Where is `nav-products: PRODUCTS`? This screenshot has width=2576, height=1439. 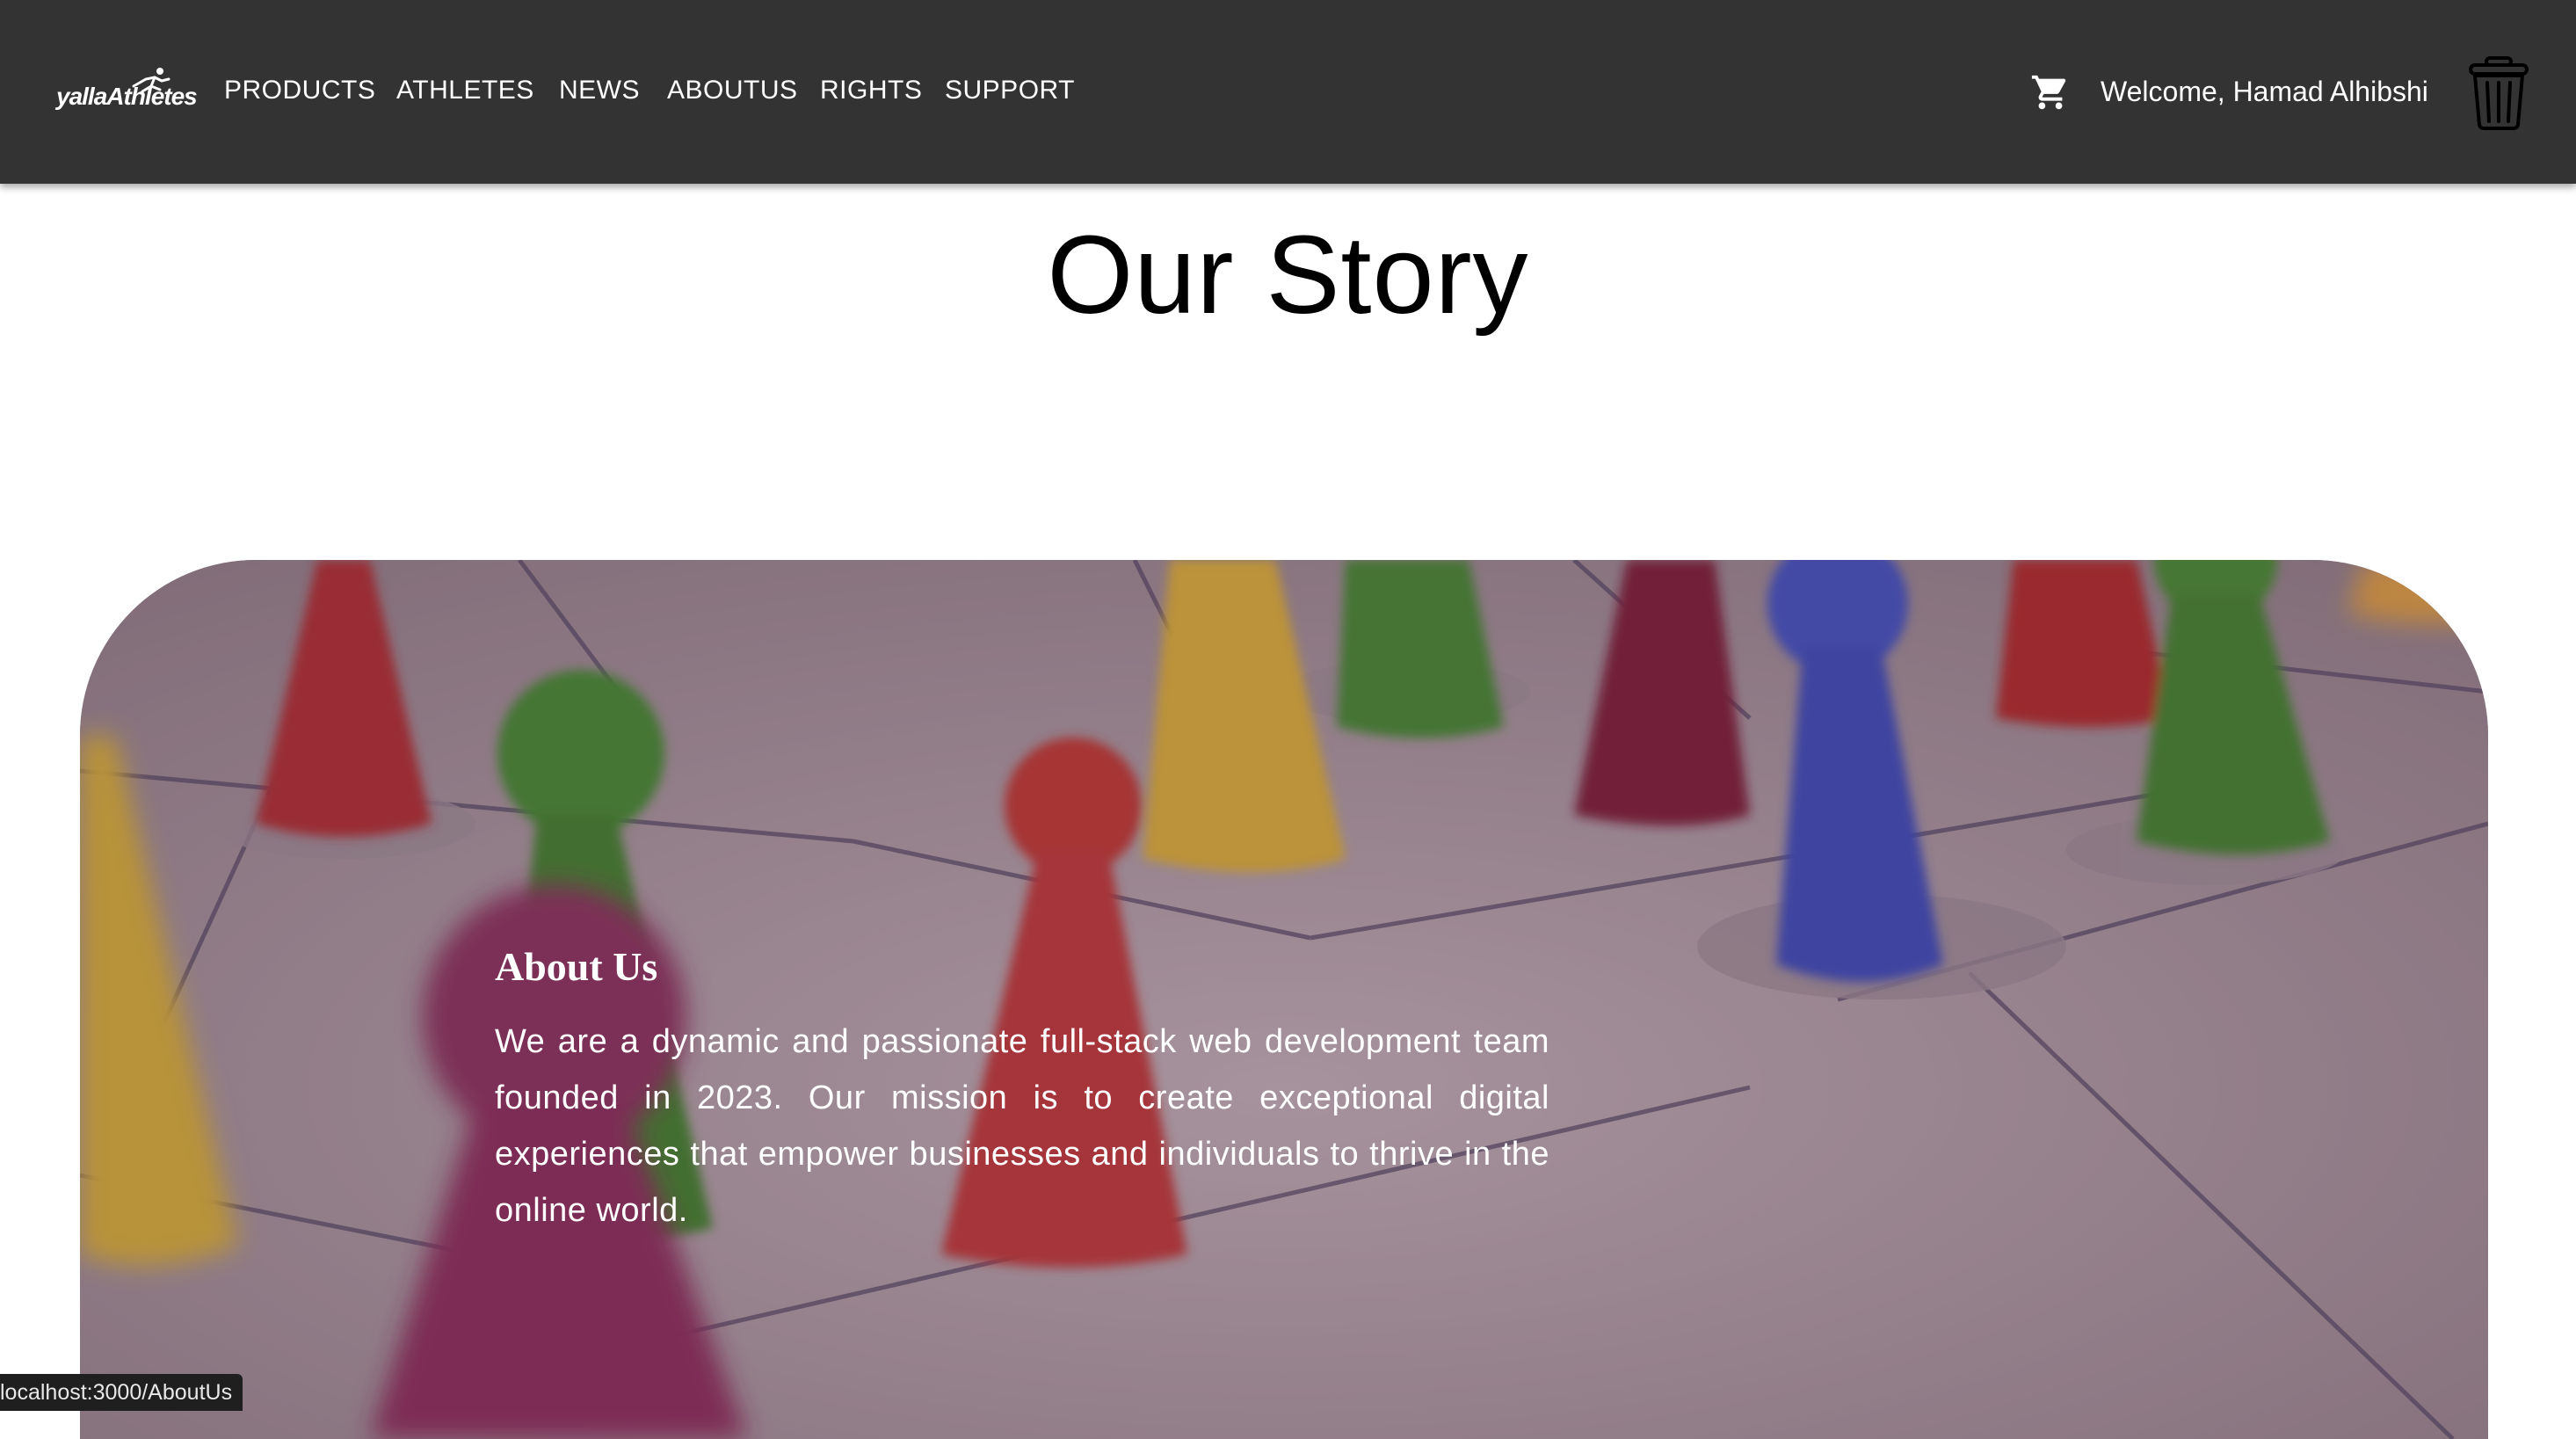 nav-products: PRODUCTS is located at coordinates (299, 90).